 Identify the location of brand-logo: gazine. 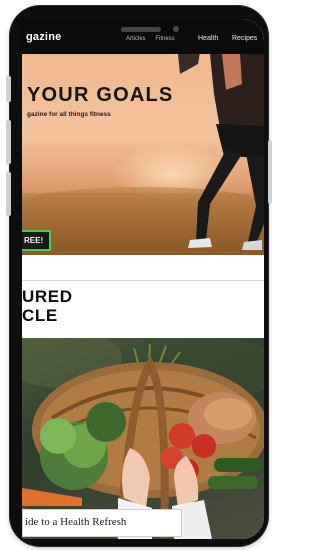
(43, 37).